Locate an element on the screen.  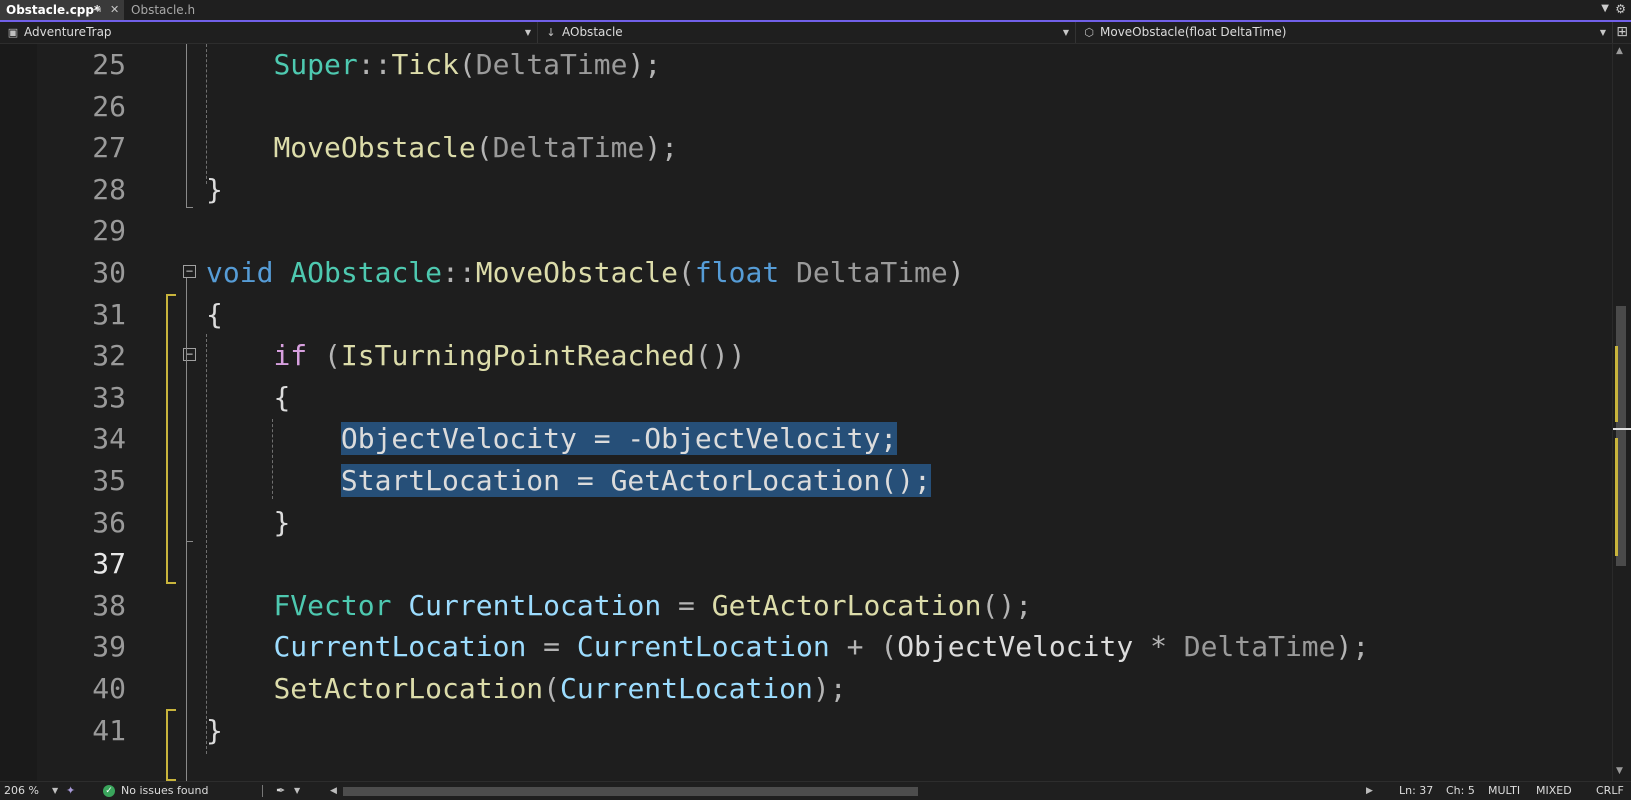
line-endings-status: CRLF is located at coordinates (1610, 791).